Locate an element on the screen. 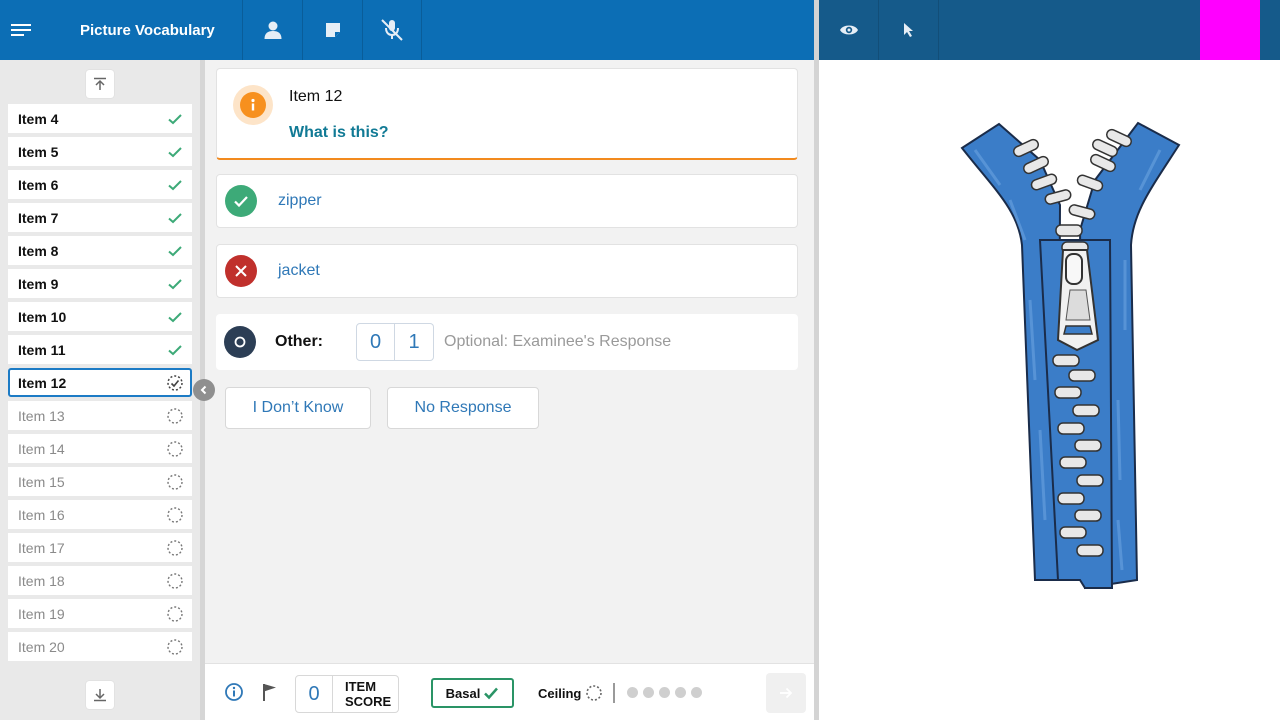  menu-button is located at coordinates (22, 30).